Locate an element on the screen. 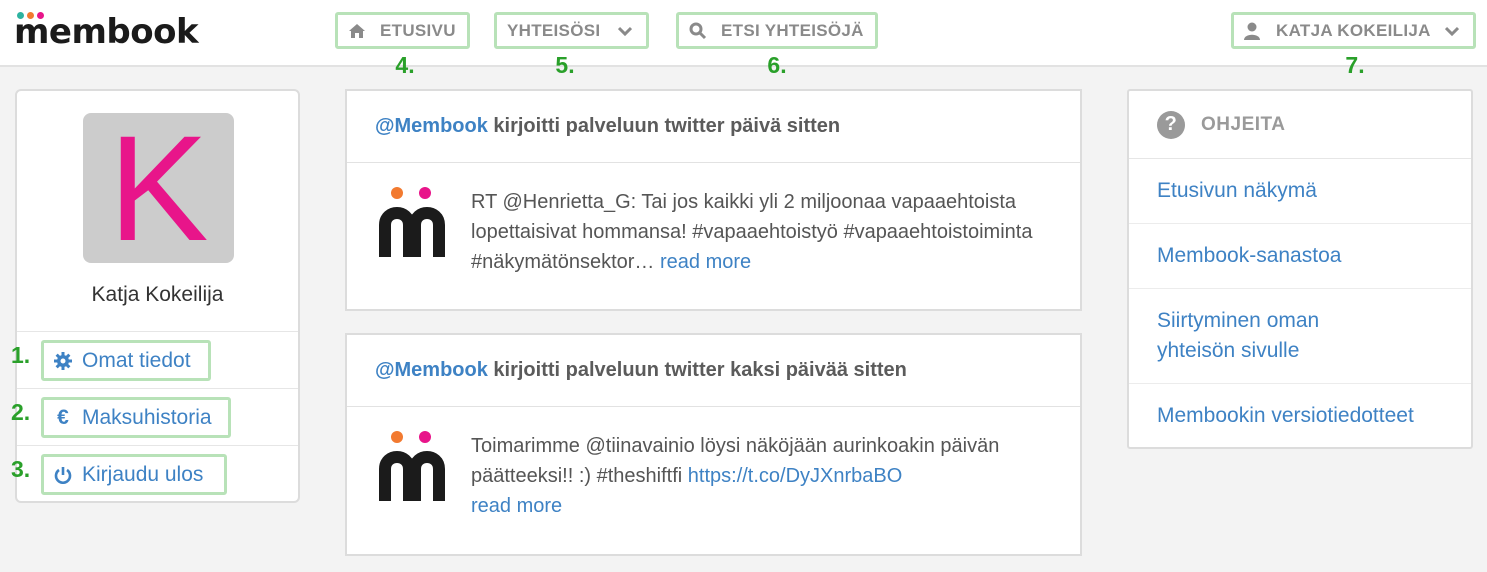 The image size is (1487, 572). post-action-text: kirjoitti palveluun twitter päivä sitten is located at coordinates (664, 126).